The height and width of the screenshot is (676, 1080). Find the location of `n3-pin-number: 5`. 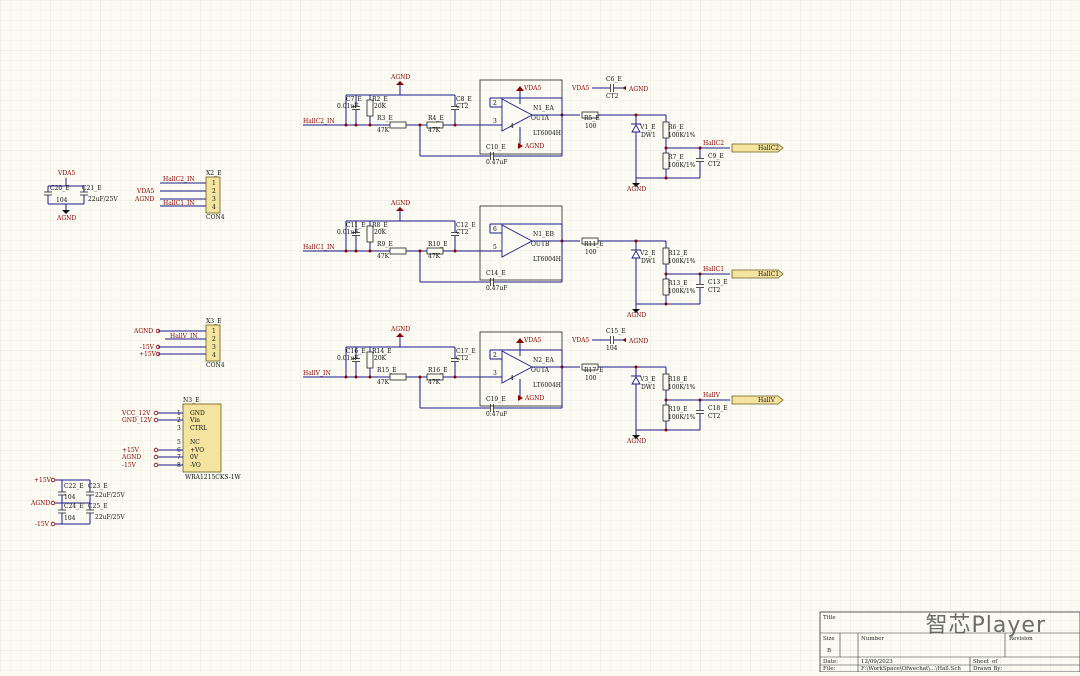

n3-pin-number: 5 is located at coordinates (179, 442).